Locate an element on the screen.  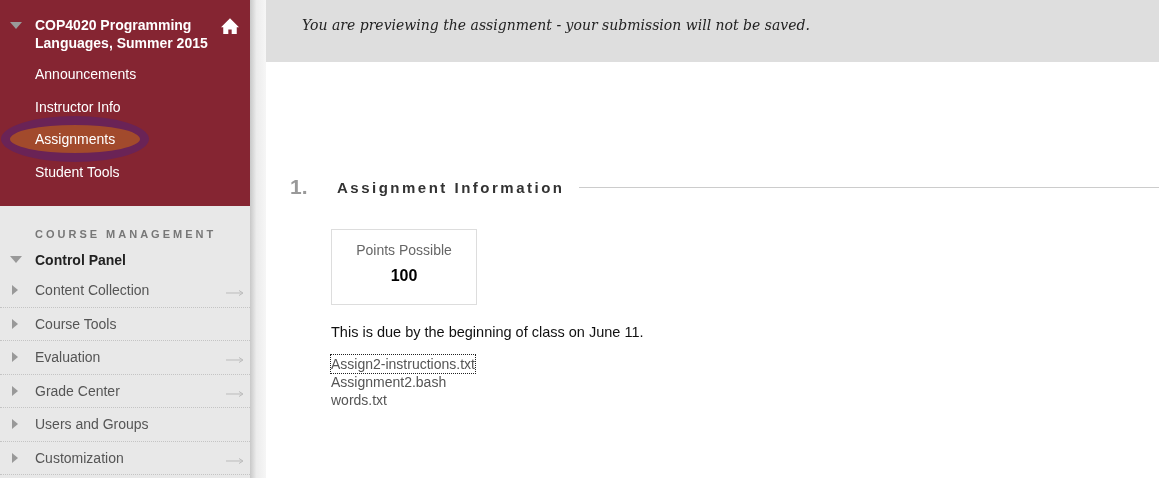
section-heading: COURSE MANAGEMENT is located at coordinates (126, 235).